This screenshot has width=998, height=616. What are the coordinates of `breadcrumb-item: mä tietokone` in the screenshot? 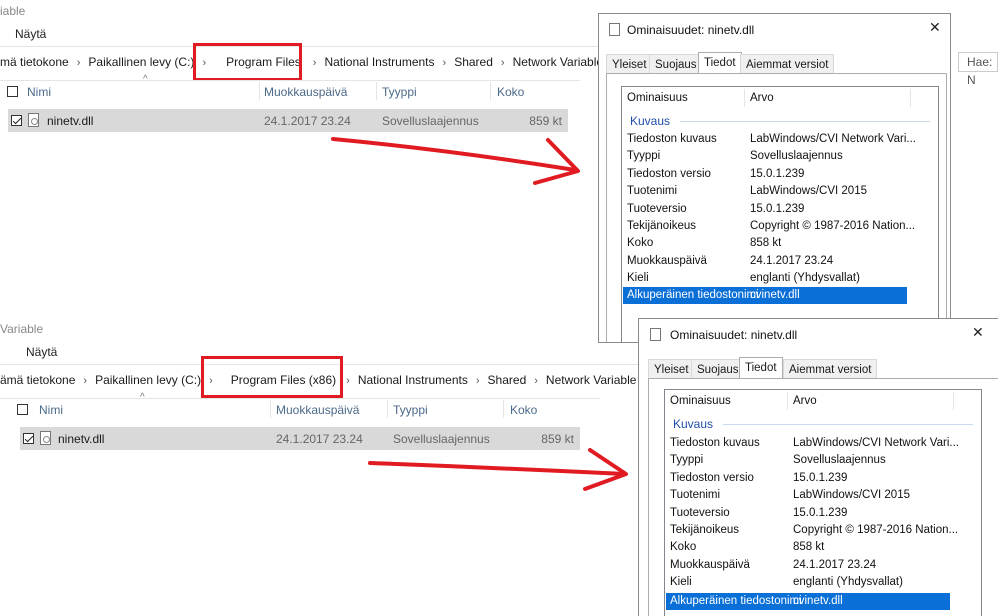 It's located at (34, 62).